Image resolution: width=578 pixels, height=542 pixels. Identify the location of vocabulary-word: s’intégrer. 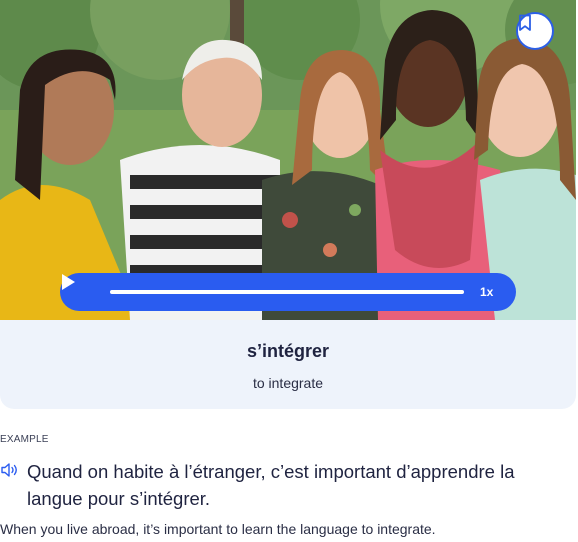
(288, 351).